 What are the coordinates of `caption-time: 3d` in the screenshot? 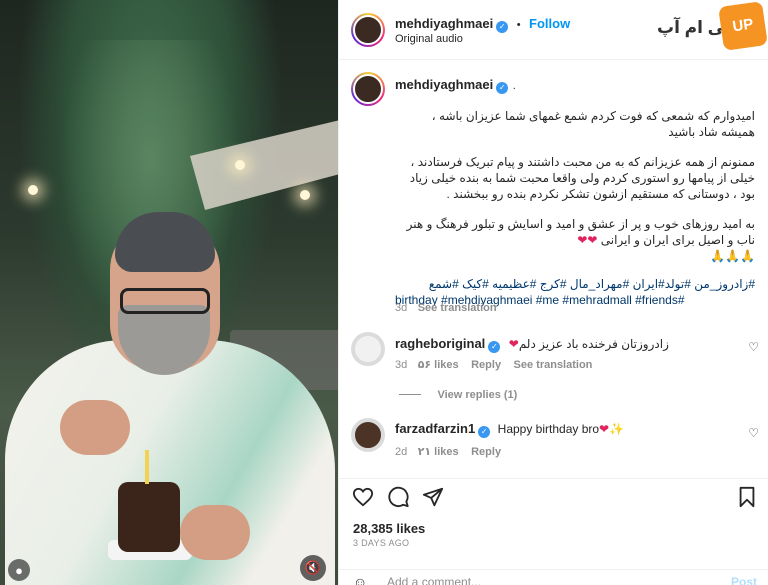 It's located at (401, 308).